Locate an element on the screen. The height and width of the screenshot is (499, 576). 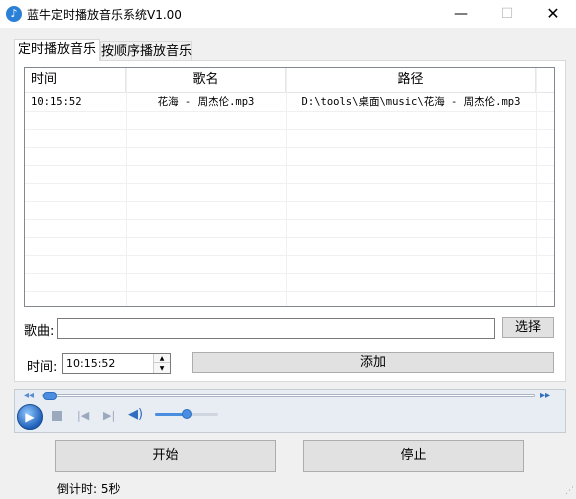
volume-icon: ◀) is located at coordinates (135, 414).